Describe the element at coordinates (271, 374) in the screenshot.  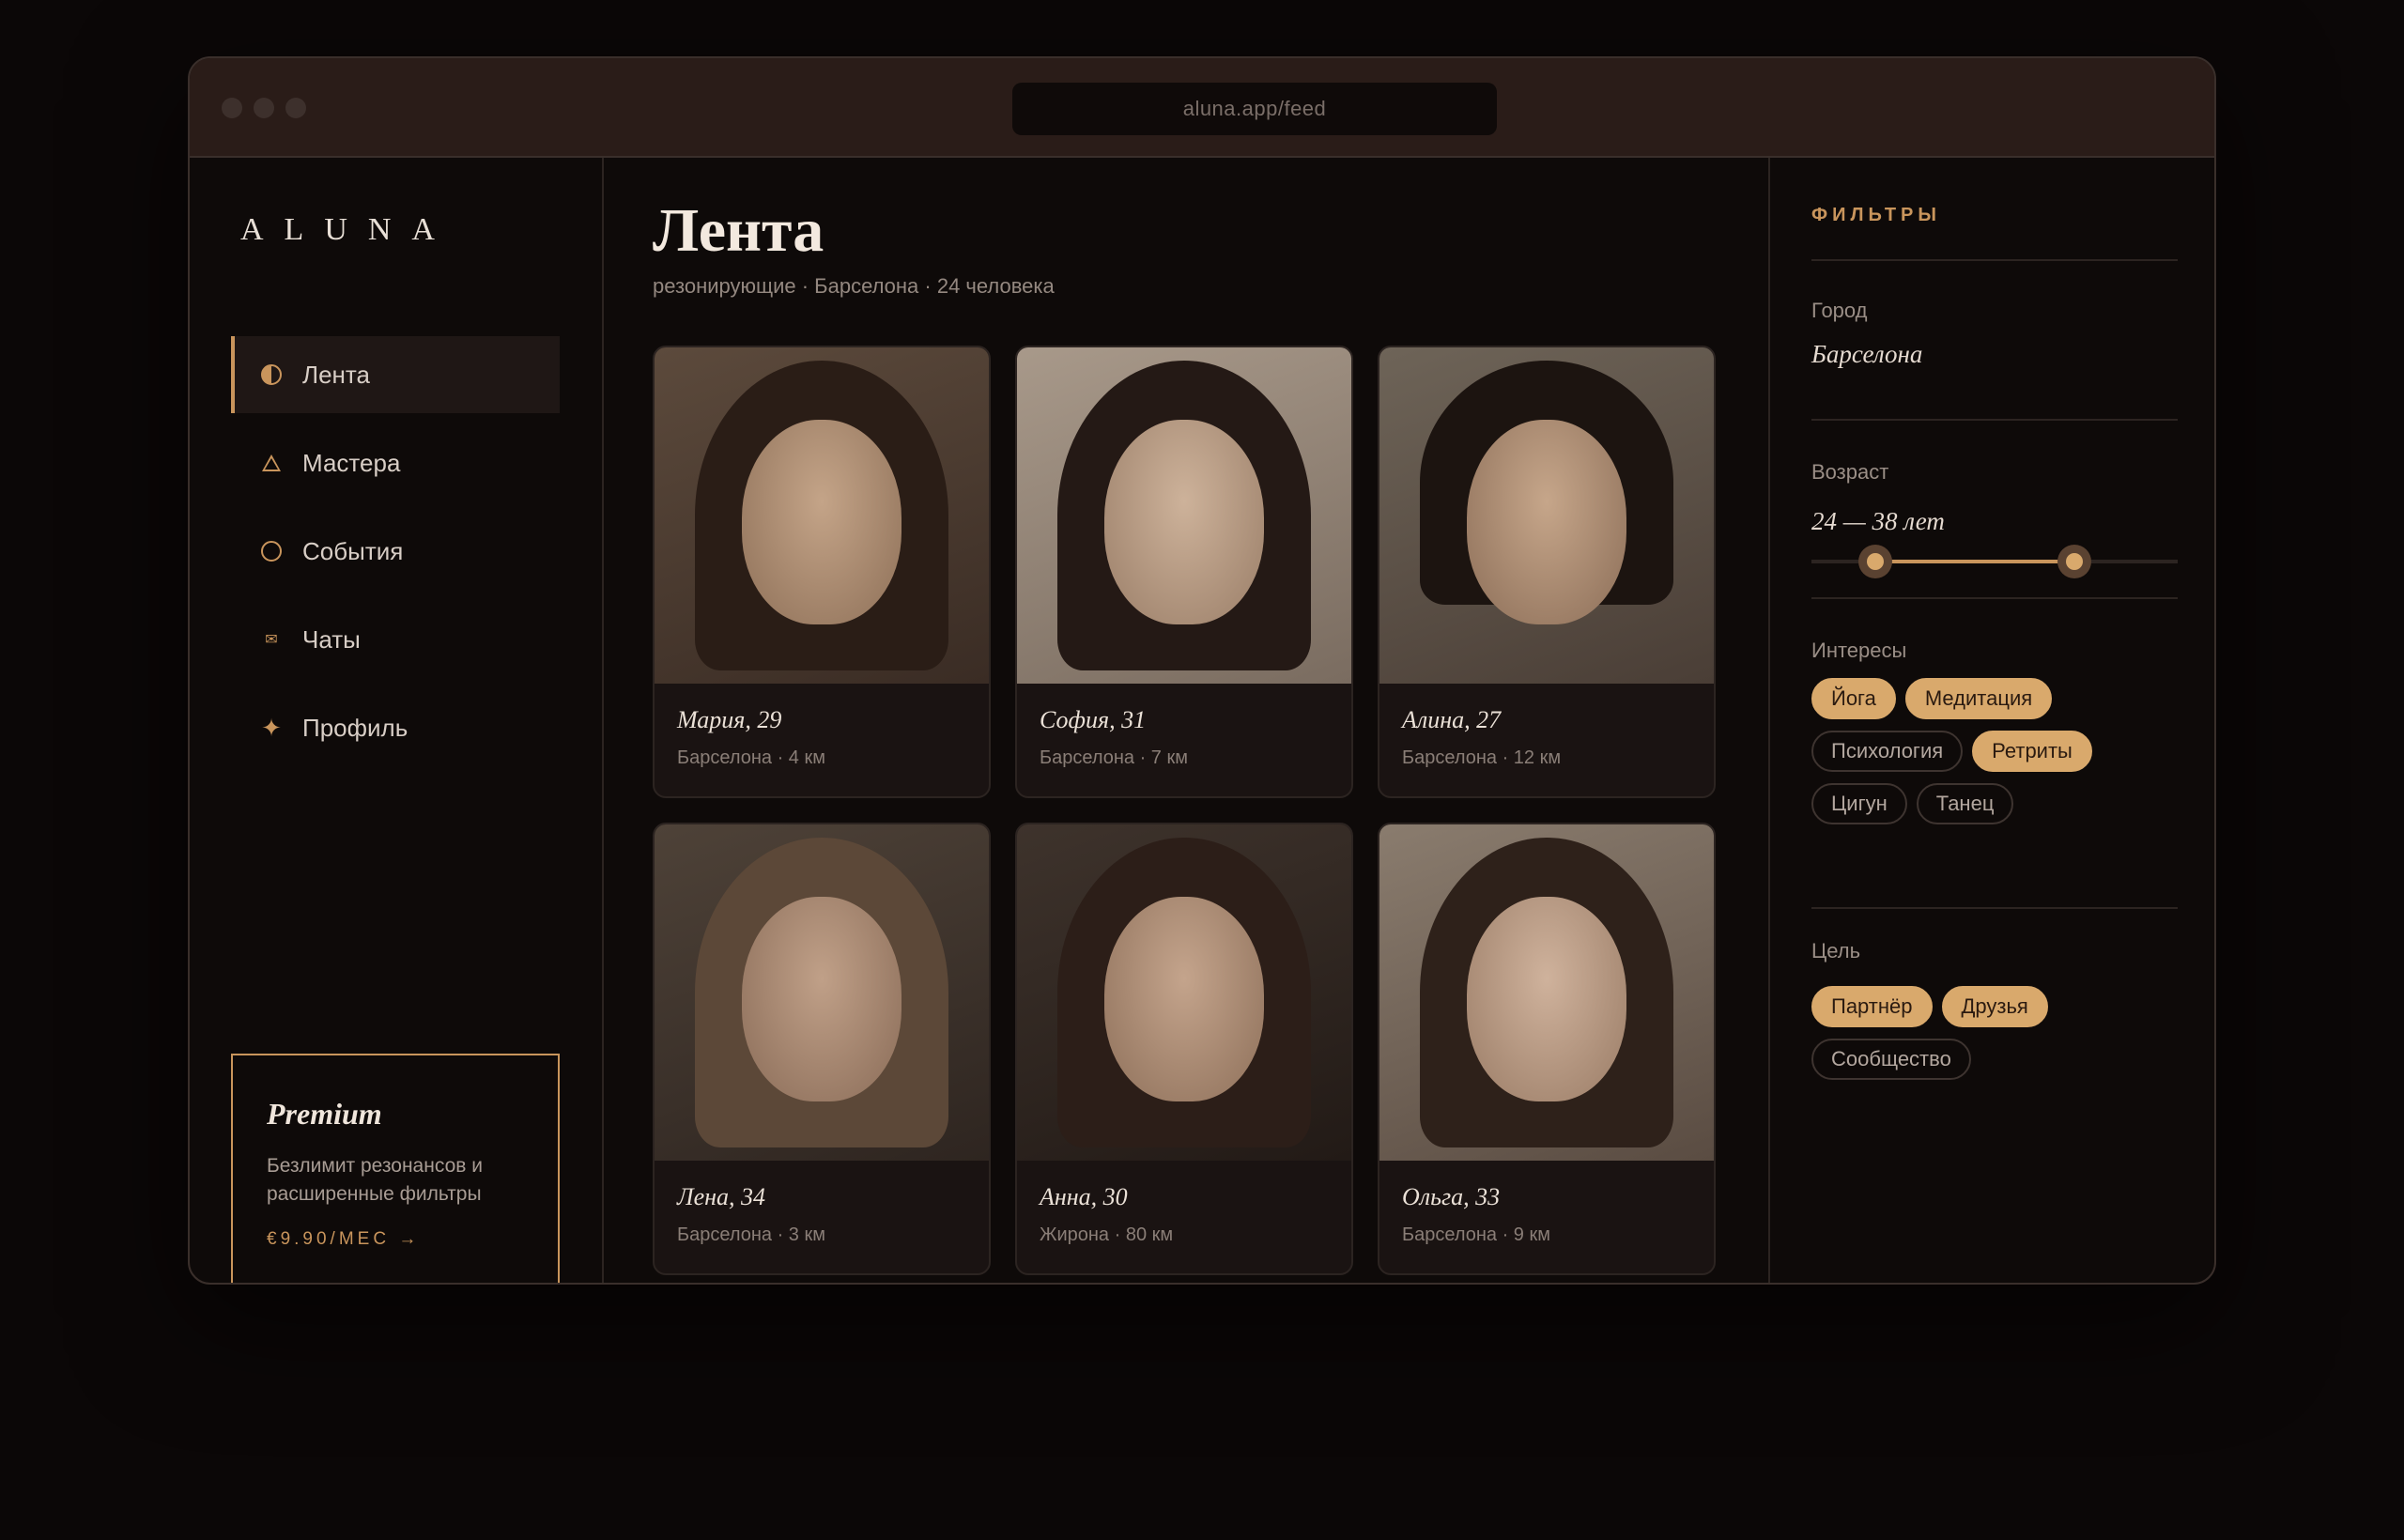
I see `half-moon-icon` at that location.